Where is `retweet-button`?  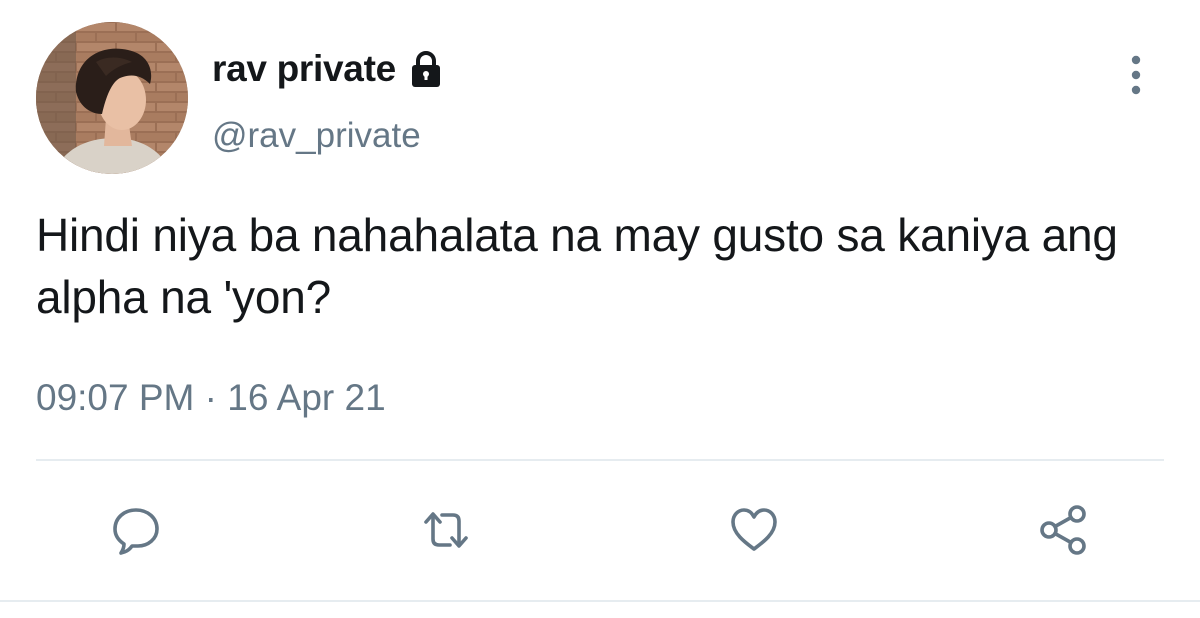 retweet-button is located at coordinates (446, 530).